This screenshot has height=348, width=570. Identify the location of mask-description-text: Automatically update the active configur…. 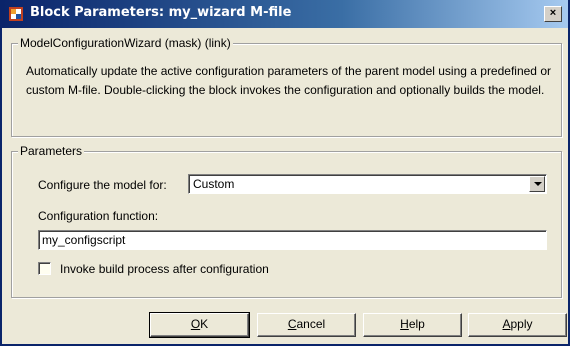
(288, 80).